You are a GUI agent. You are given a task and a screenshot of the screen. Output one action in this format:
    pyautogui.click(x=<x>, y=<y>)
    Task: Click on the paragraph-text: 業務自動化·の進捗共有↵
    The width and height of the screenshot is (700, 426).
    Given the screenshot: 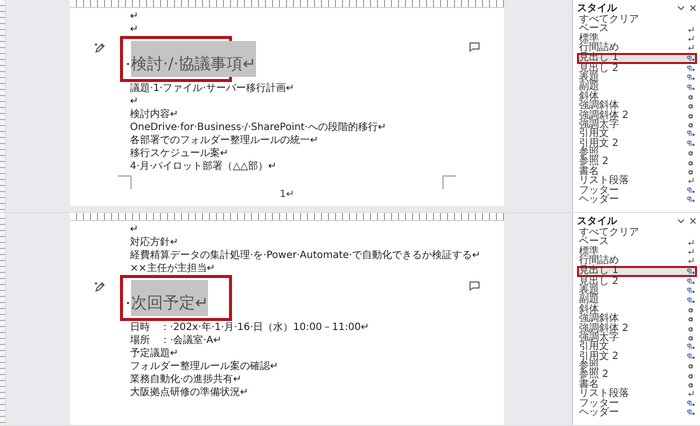 What is the action you would take?
    pyautogui.click(x=186, y=379)
    